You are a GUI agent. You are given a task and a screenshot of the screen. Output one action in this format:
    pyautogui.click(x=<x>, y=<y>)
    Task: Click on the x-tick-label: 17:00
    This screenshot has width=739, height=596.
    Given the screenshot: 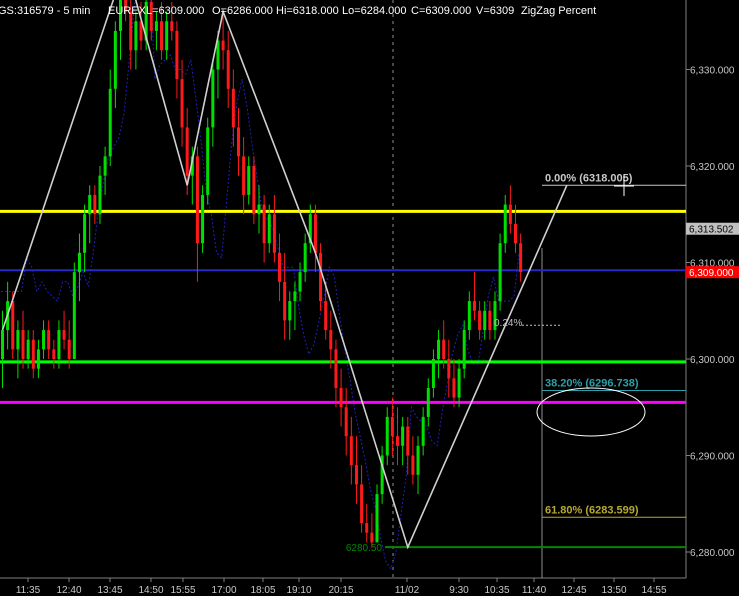 What is the action you would take?
    pyautogui.click(x=223, y=590)
    